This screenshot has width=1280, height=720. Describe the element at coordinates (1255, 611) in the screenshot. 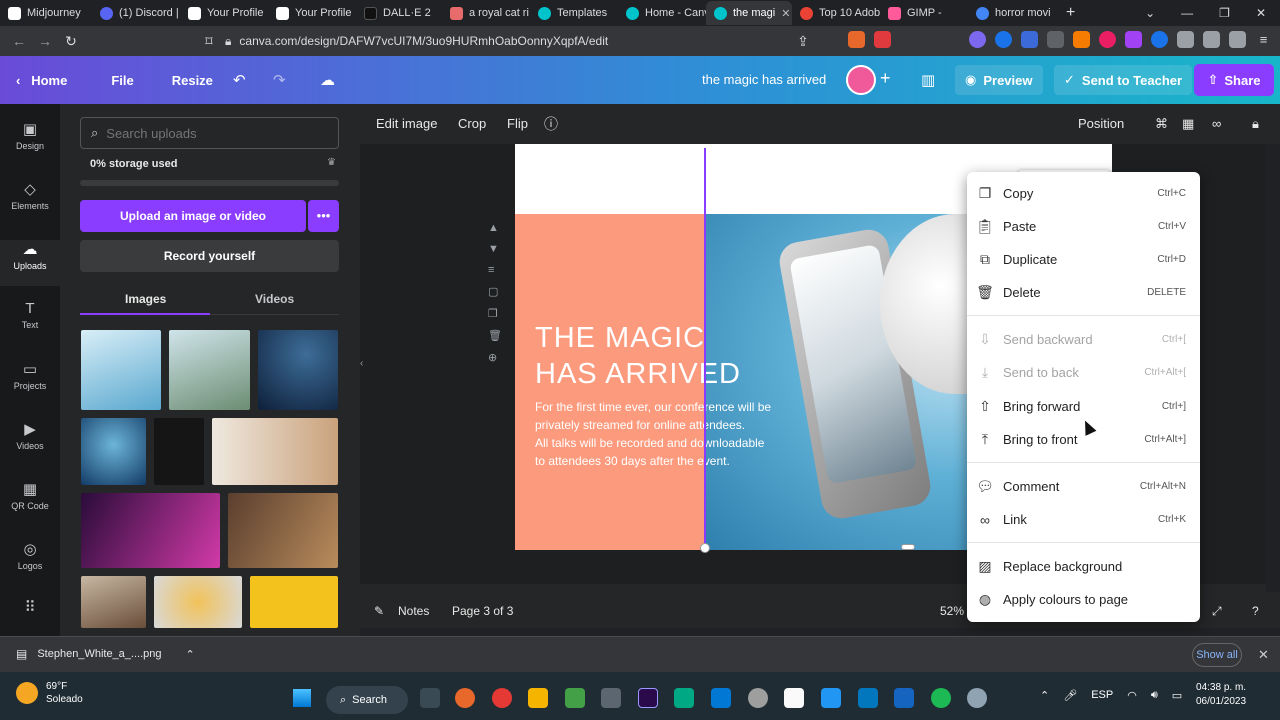

I see `help-icon: ?` at that location.